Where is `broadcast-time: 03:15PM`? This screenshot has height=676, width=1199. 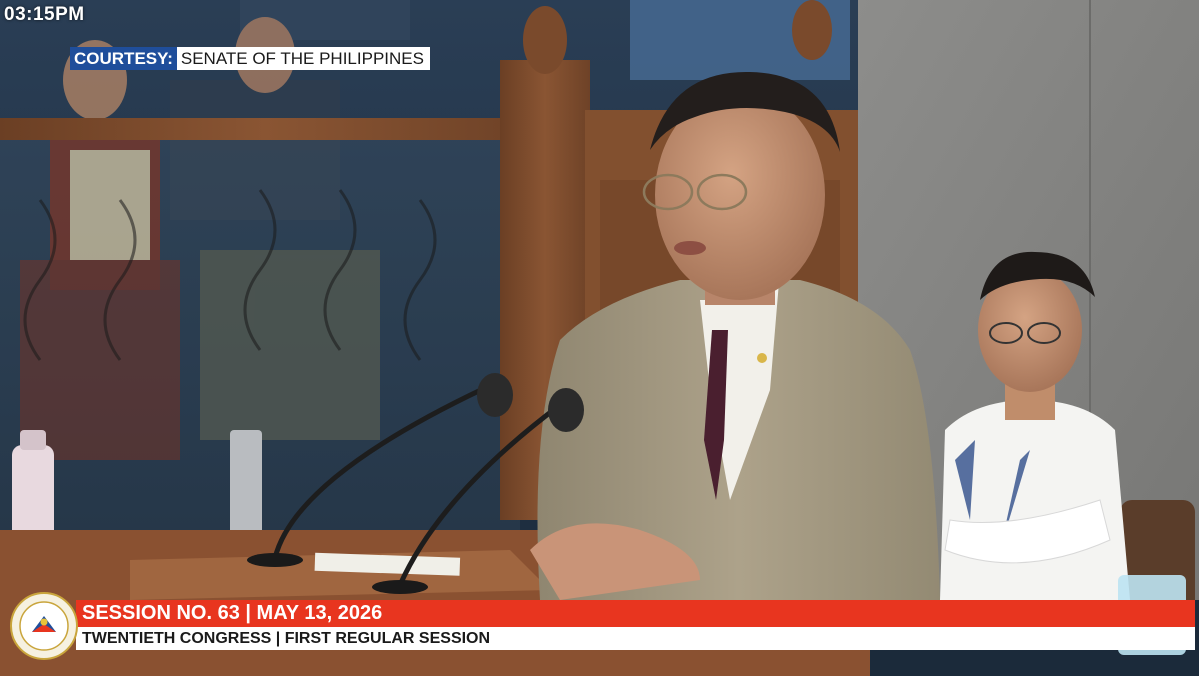 broadcast-time: 03:15PM is located at coordinates (44, 14).